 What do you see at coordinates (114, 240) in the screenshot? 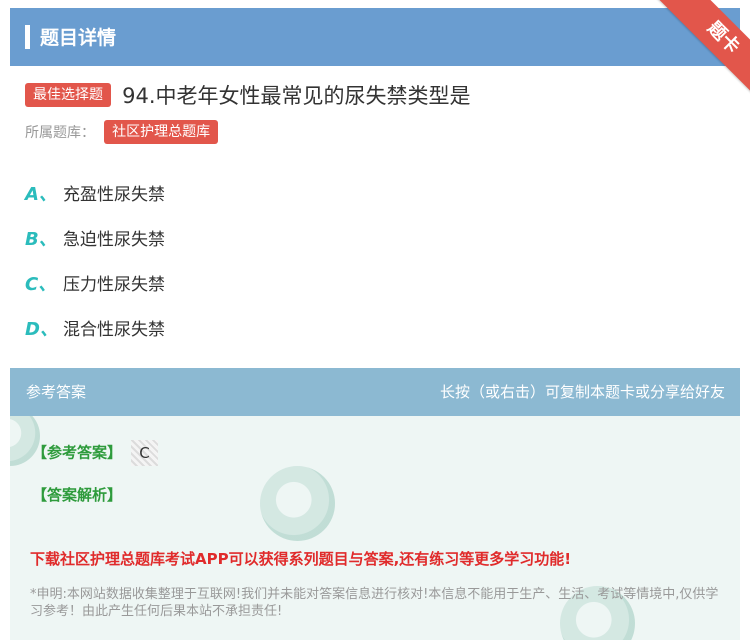
I see `option-text: 急迫性尿失禁` at bounding box center [114, 240].